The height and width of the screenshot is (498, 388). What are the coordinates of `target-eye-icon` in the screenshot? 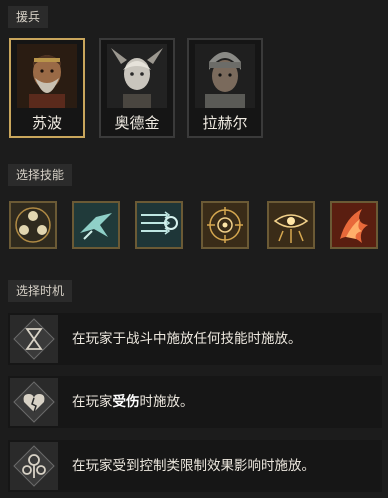 It's located at (225, 225).